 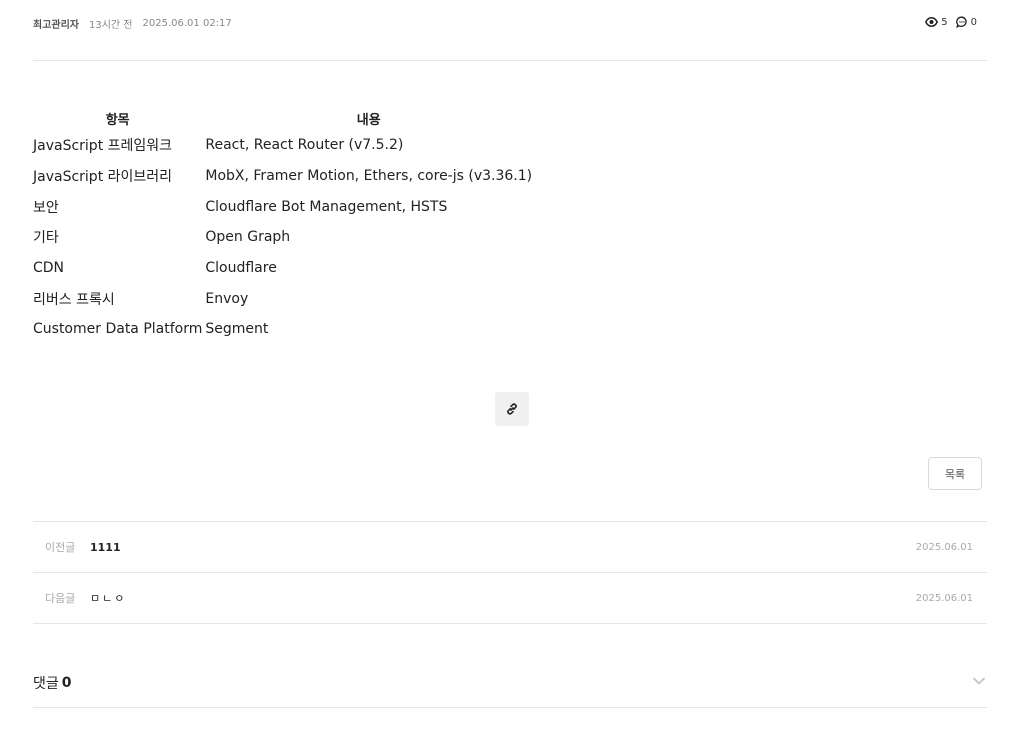 What do you see at coordinates (284, 329) in the screenshot?
I see `table-row: Customer Data Platform Segment` at bounding box center [284, 329].